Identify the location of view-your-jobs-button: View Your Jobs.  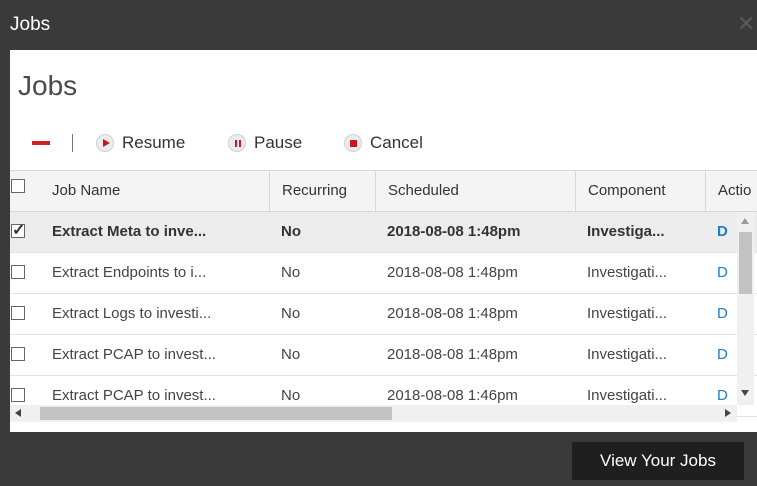
(658, 461).